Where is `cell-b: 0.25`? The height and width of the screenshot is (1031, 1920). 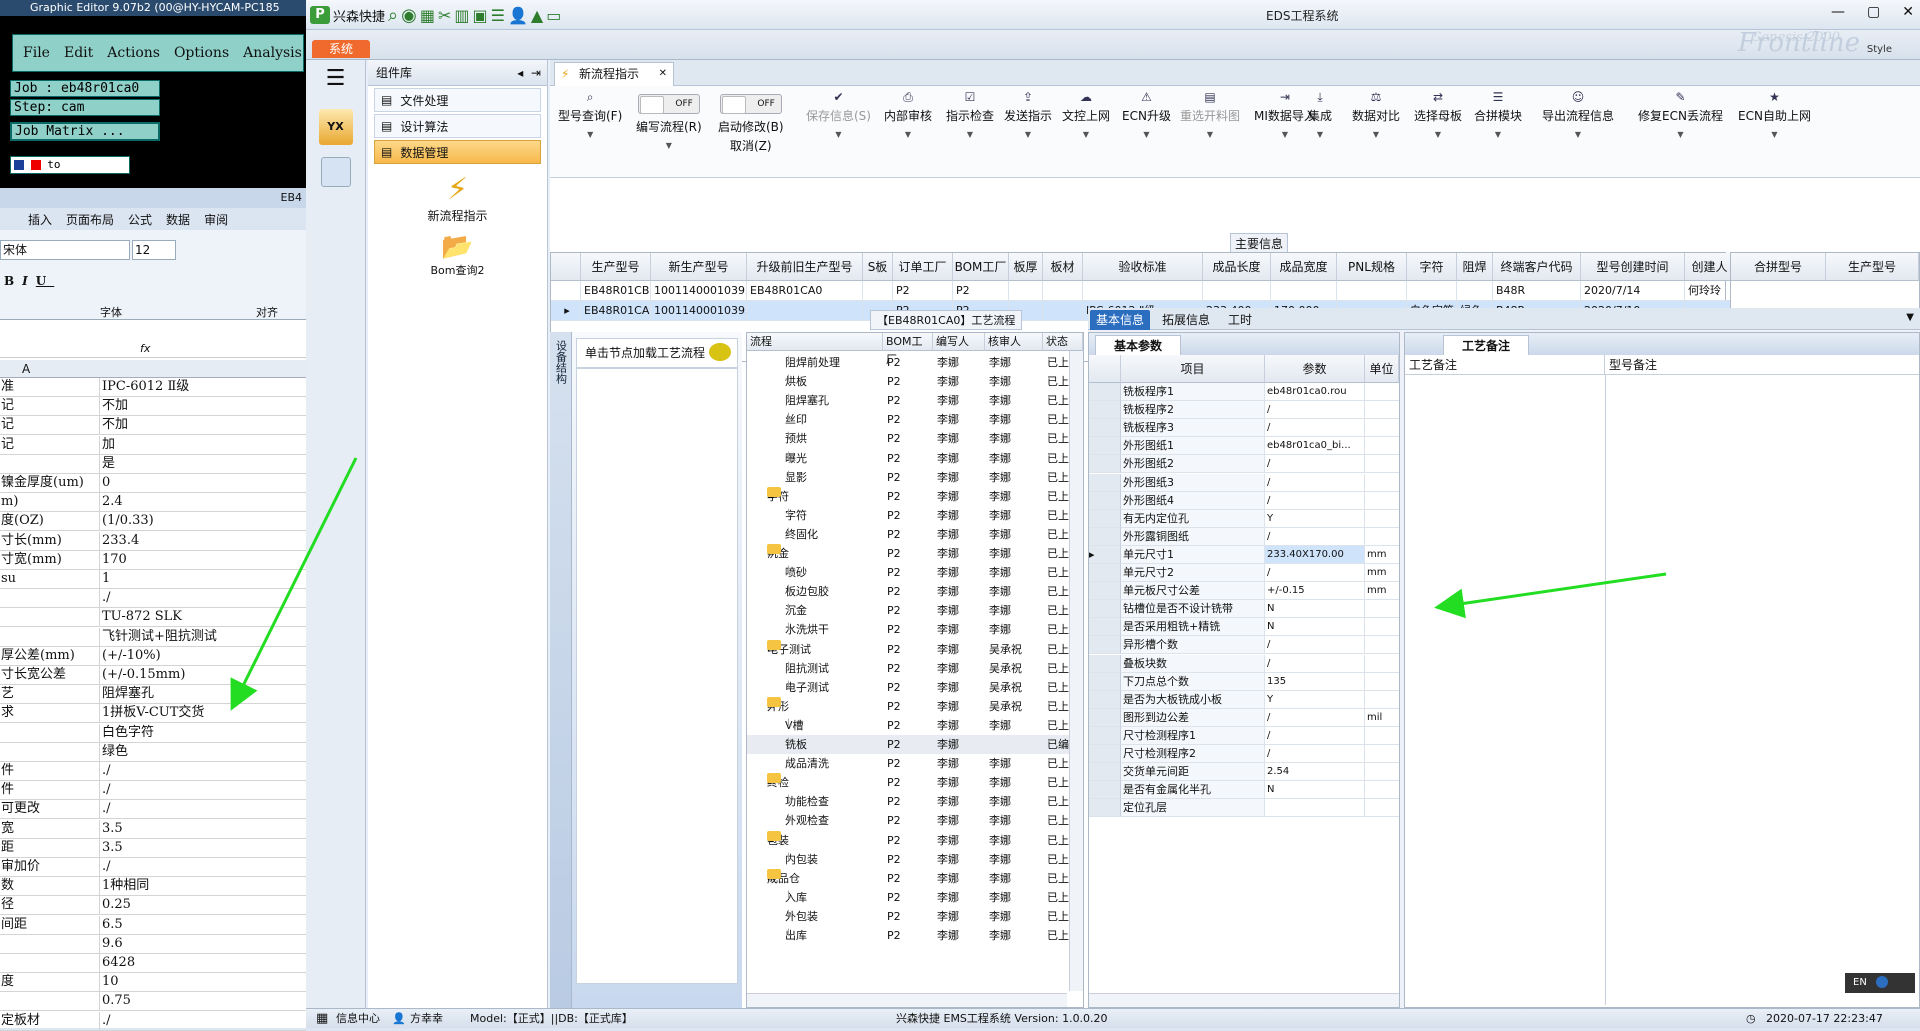 cell-b: 0.25 is located at coordinates (204, 905).